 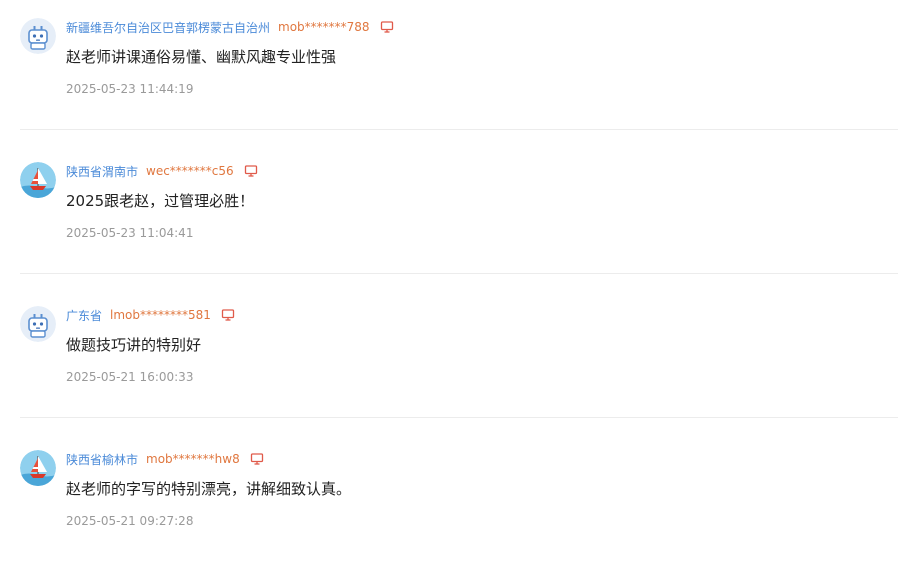 What do you see at coordinates (130, 233) in the screenshot?
I see `comment-timestamp: 2025-05-23 11:04:41` at bounding box center [130, 233].